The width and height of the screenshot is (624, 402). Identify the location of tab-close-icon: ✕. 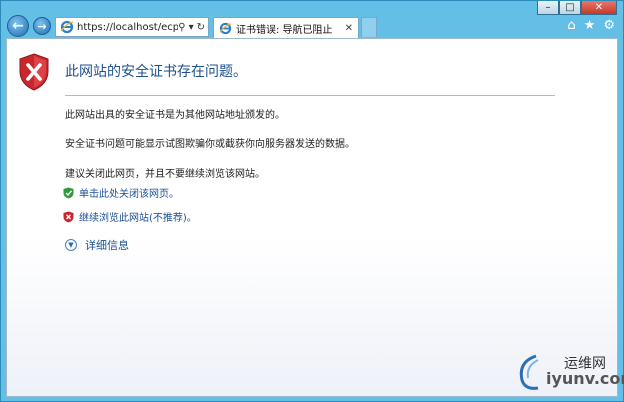
(349, 28).